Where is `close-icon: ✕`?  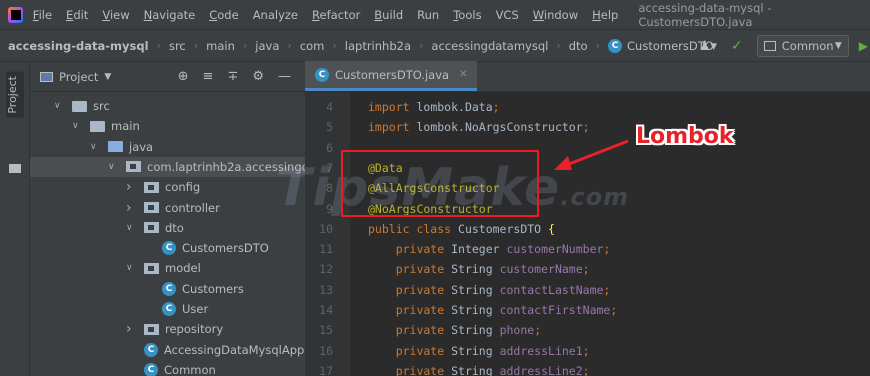
close-icon: ✕ is located at coordinates (463, 74).